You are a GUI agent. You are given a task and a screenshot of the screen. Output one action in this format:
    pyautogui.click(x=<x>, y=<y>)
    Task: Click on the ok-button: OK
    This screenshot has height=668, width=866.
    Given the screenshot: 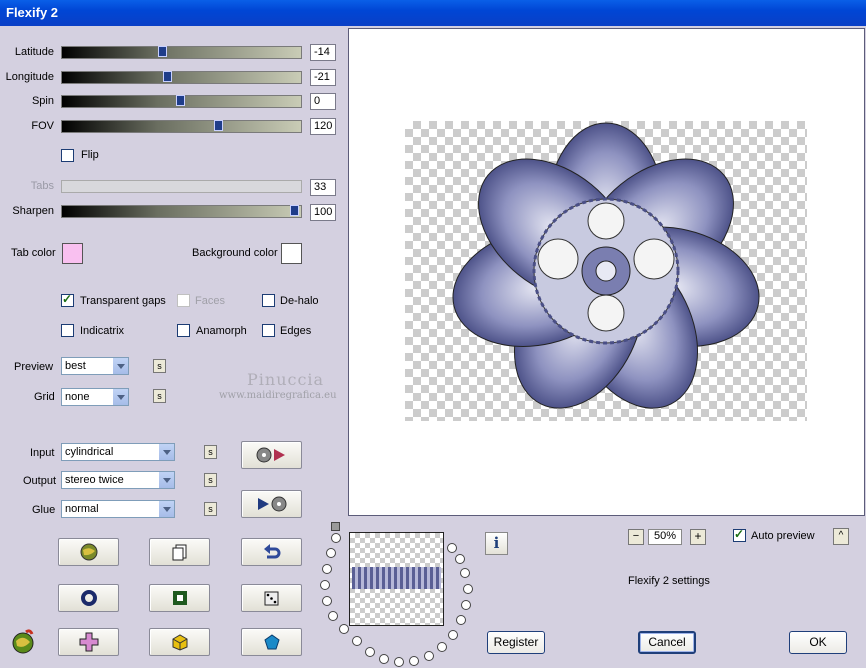 What is the action you would take?
    pyautogui.click(x=818, y=642)
    